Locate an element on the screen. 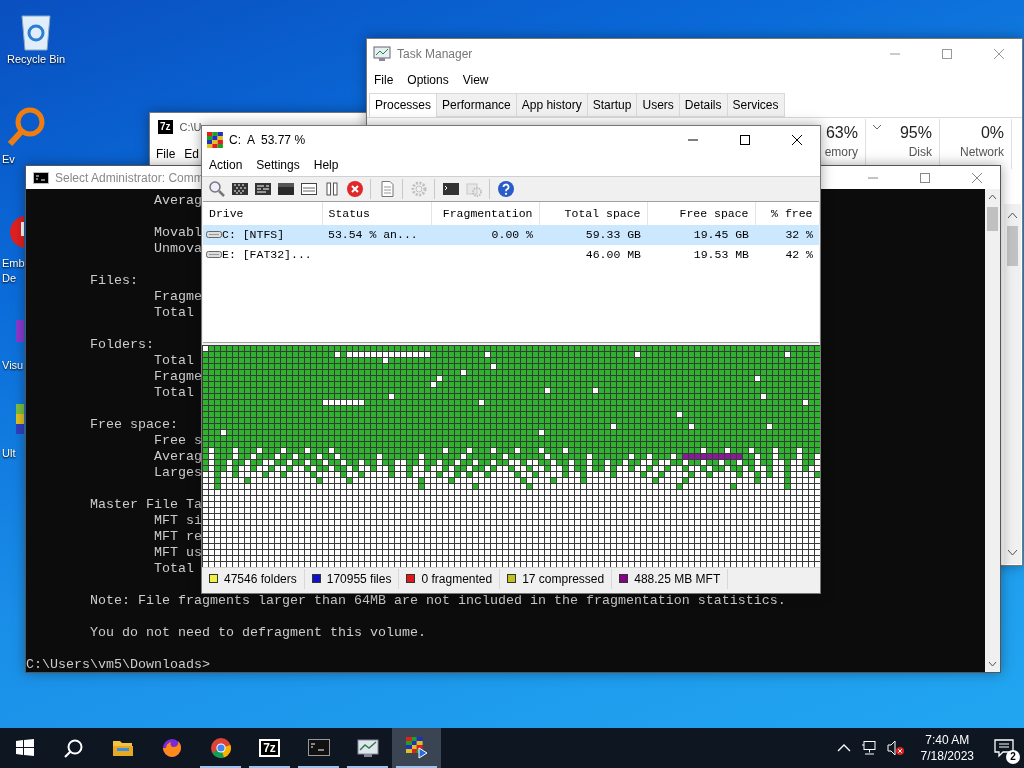 This screenshot has width=1024, height=768. window-title: C: A 53.77 % is located at coordinates (268, 140).